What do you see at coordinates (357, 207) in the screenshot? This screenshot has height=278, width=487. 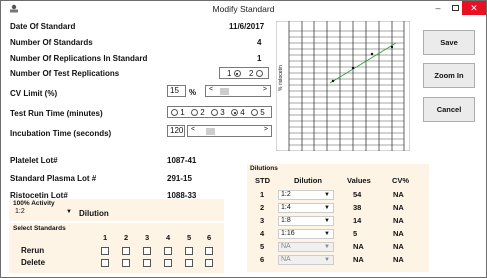 I see `dilution-value: 38` at bounding box center [357, 207].